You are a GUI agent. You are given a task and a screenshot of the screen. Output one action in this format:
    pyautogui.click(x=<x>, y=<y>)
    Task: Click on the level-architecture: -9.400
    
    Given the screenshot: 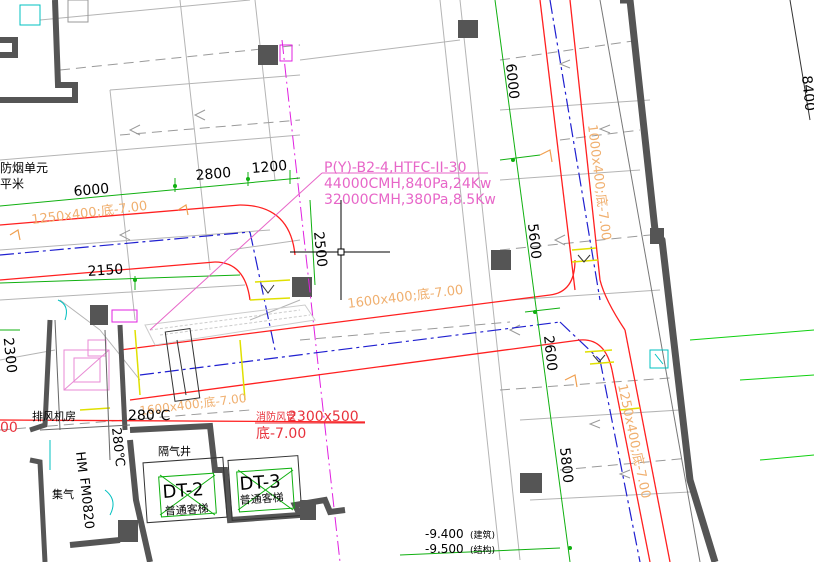 What is the action you would take?
    pyautogui.click(x=444, y=534)
    